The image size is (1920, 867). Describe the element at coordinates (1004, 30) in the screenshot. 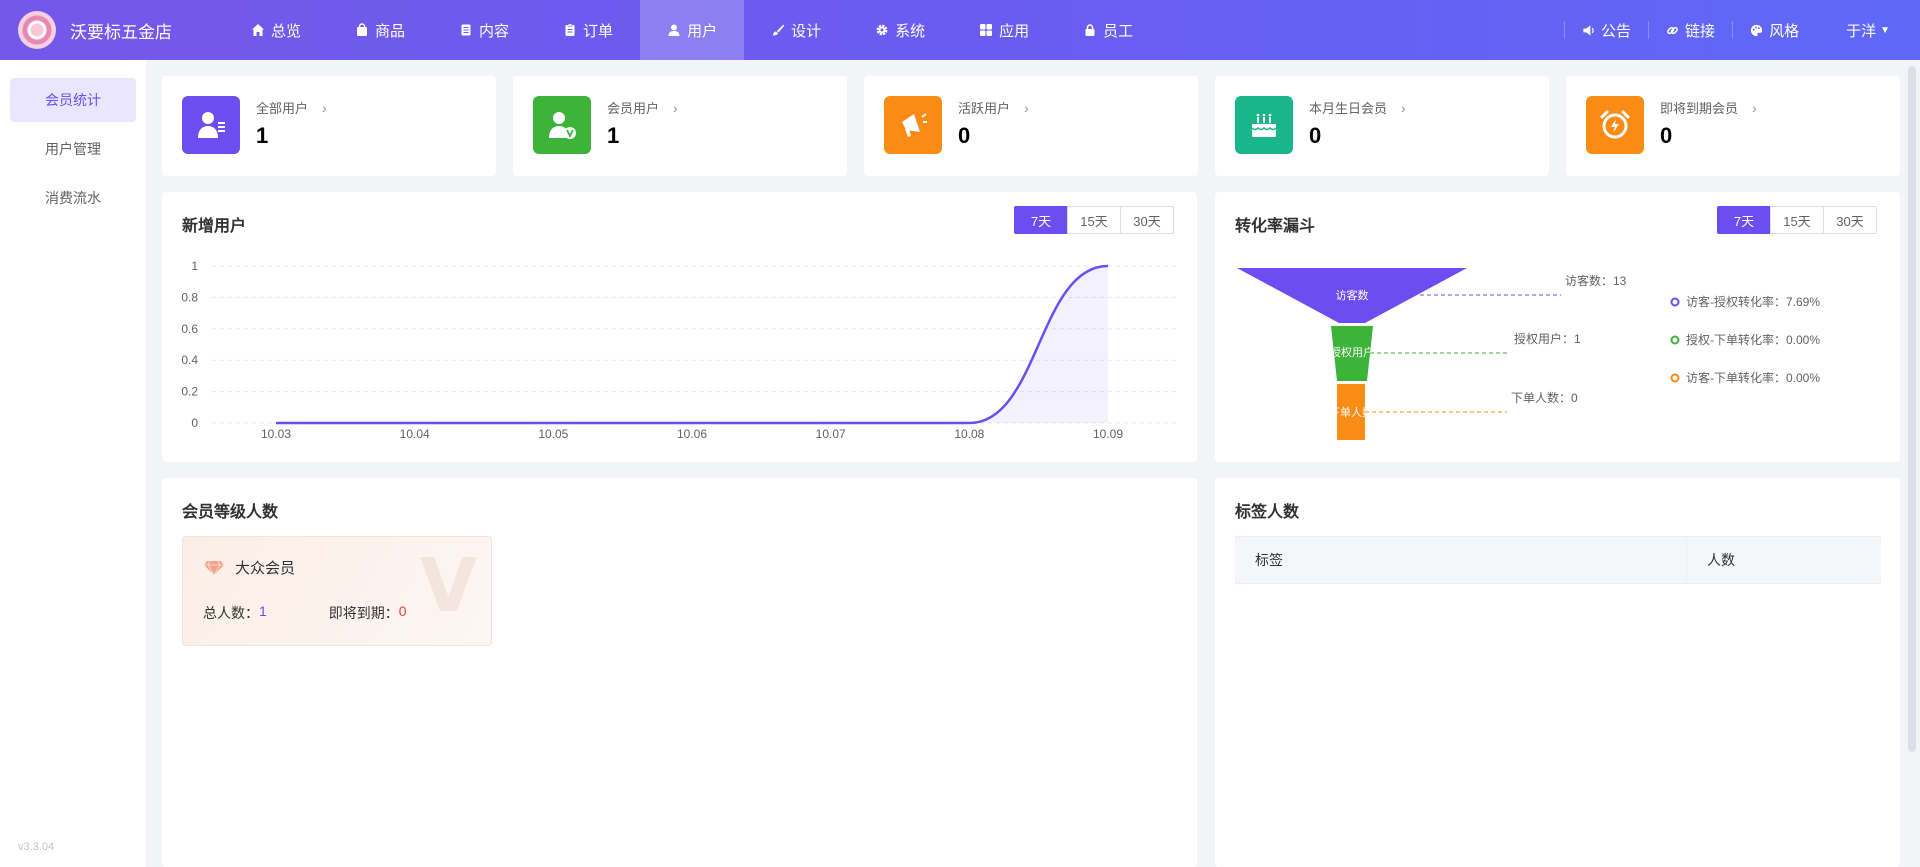

I see `nav-item-apps: 应用` at that location.